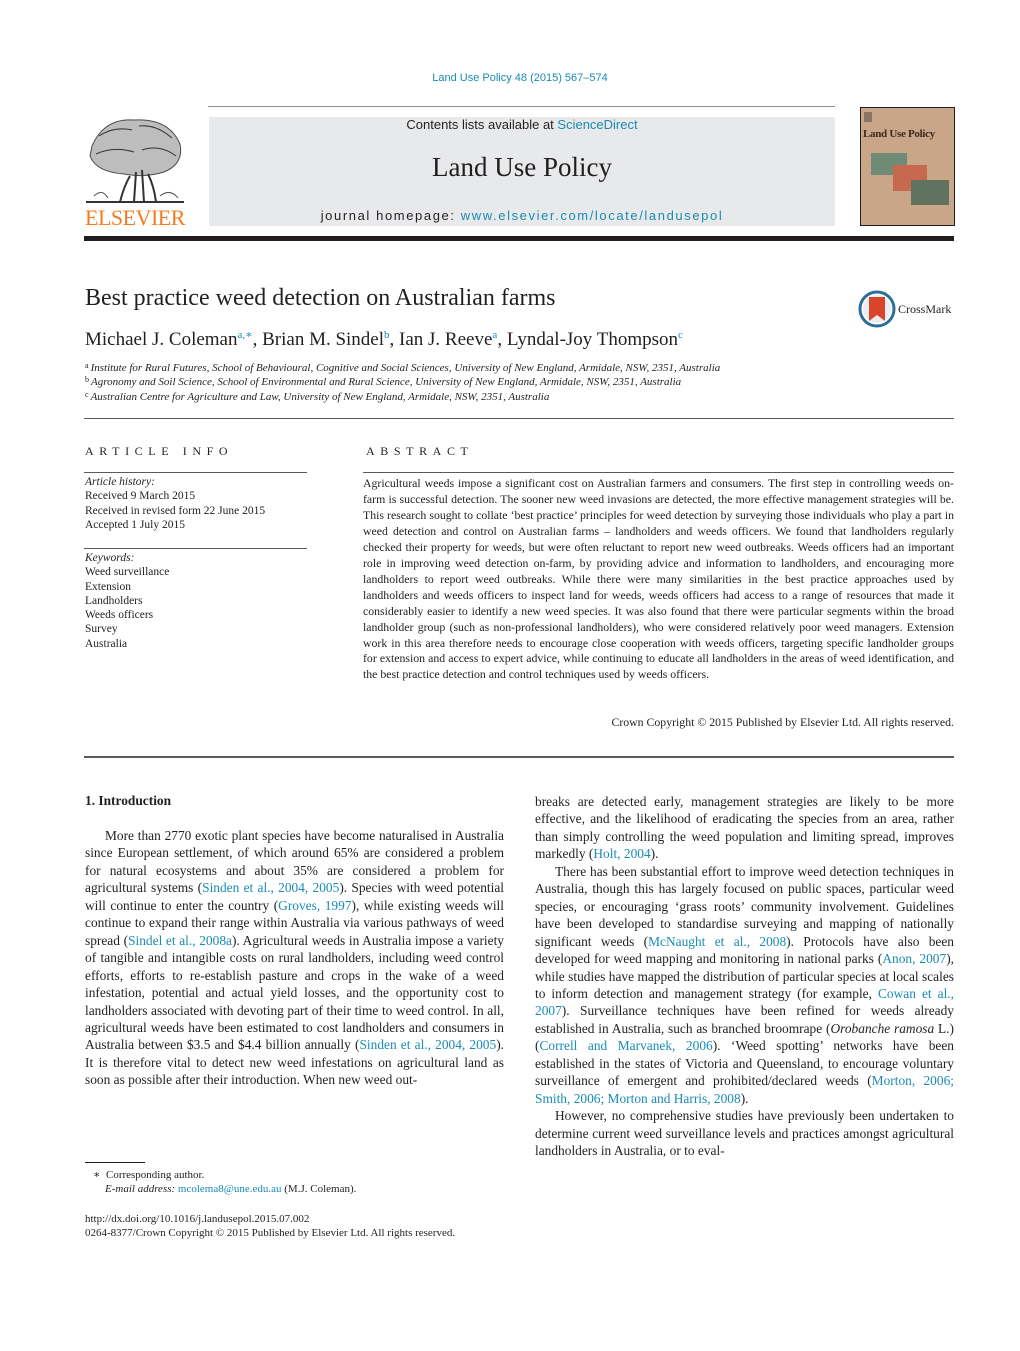 Image resolution: width=1020 pixels, height=1351 pixels. Describe the element at coordinates (625, 1045) in the screenshot. I see `citation-link: Correll and Marvanek, 2006` at that location.